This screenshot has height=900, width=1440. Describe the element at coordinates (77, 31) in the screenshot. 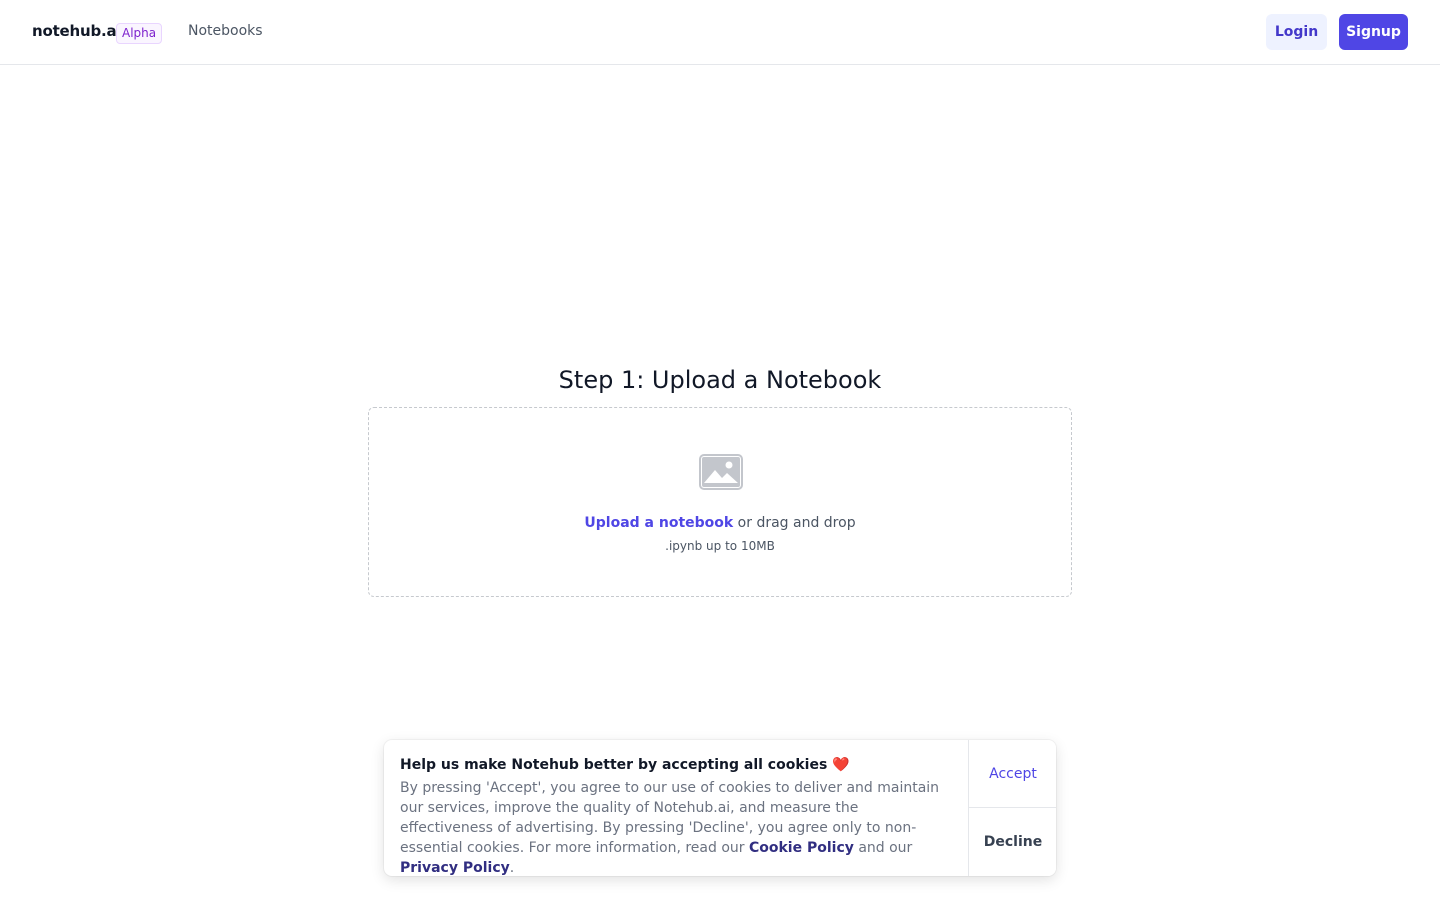

I see `brand-logo: notehub.ai` at that location.